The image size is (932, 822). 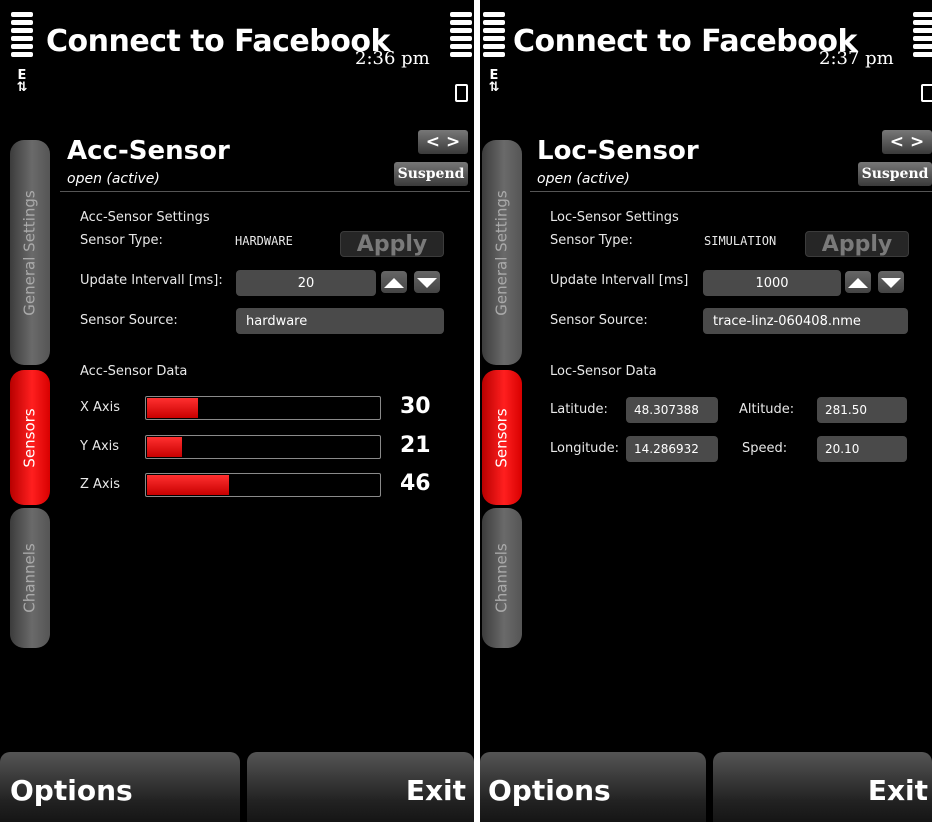 What do you see at coordinates (740, 241) in the screenshot?
I see `sensor-type-value: SIMULATION` at bounding box center [740, 241].